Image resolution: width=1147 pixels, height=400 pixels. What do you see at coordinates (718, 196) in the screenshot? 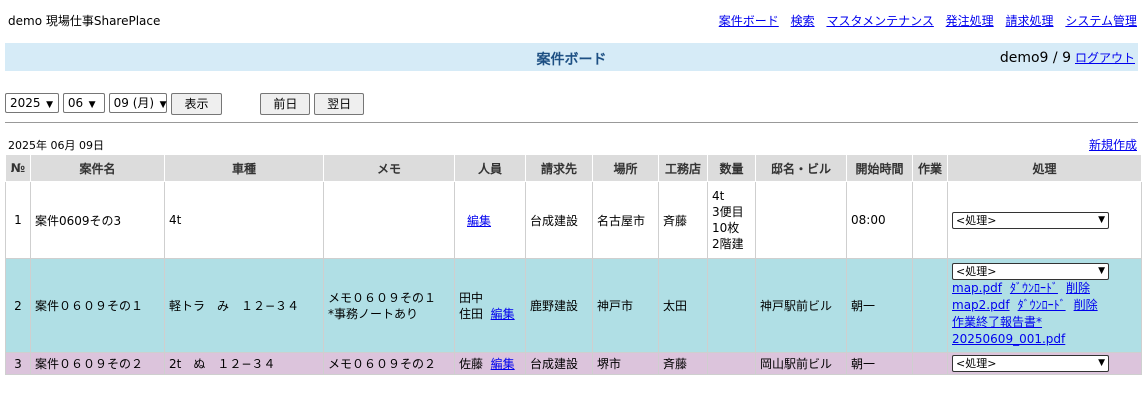
I see `quantity-line: 4t` at bounding box center [718, 196].